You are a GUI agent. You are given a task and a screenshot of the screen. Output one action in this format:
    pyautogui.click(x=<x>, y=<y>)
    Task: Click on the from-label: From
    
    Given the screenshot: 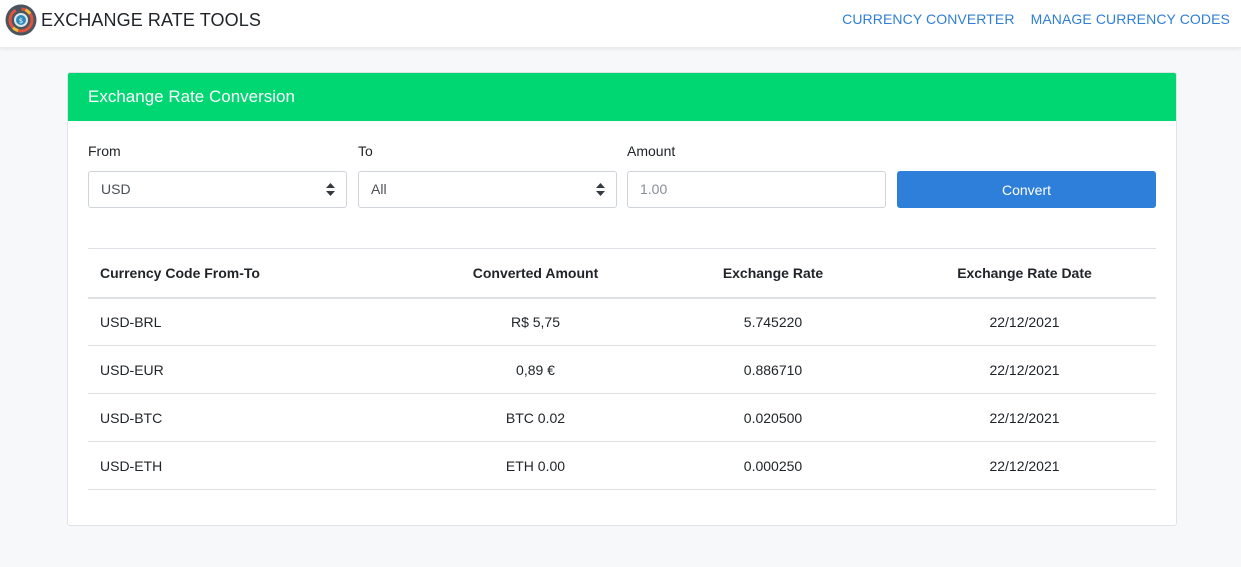 What is the action you would take?
    pyautogui.click(x=104, y=151)
    